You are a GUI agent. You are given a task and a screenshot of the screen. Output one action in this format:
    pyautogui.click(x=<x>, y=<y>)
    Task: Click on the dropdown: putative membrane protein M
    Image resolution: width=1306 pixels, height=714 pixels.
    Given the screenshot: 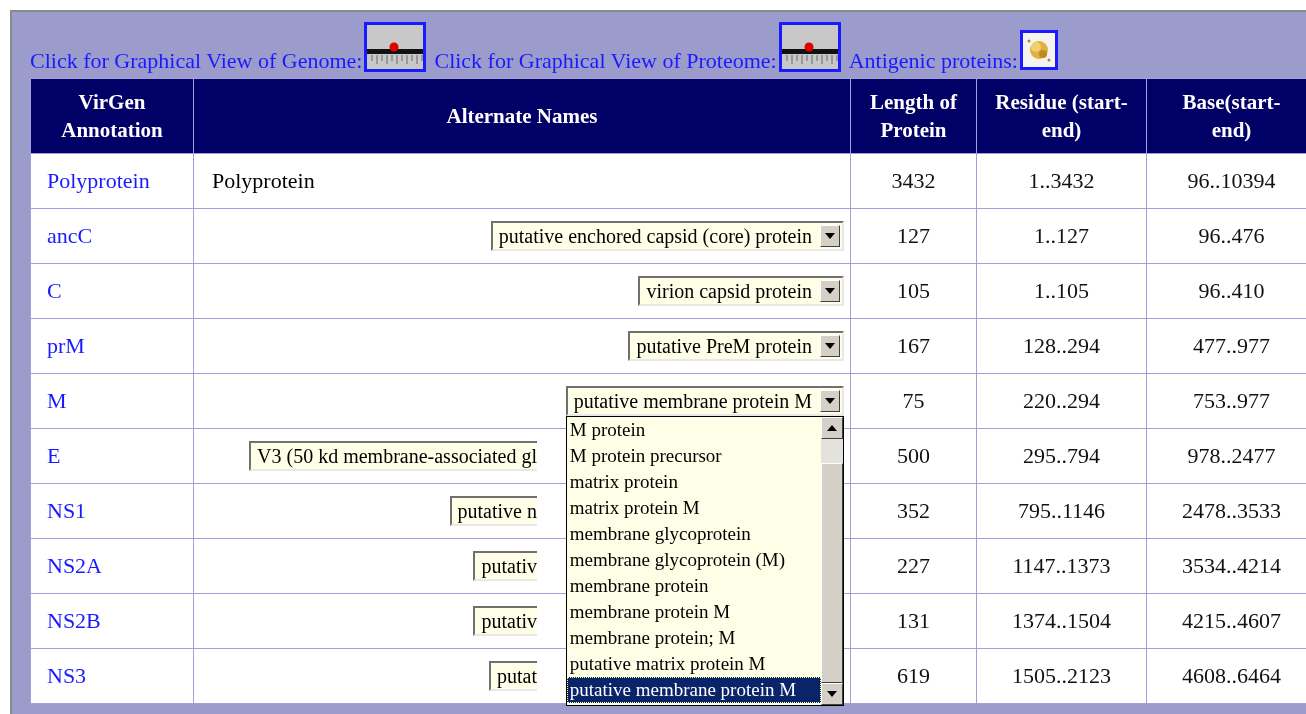 What is the action you would take?
    pyautogui.click(x=704, y=401)
    